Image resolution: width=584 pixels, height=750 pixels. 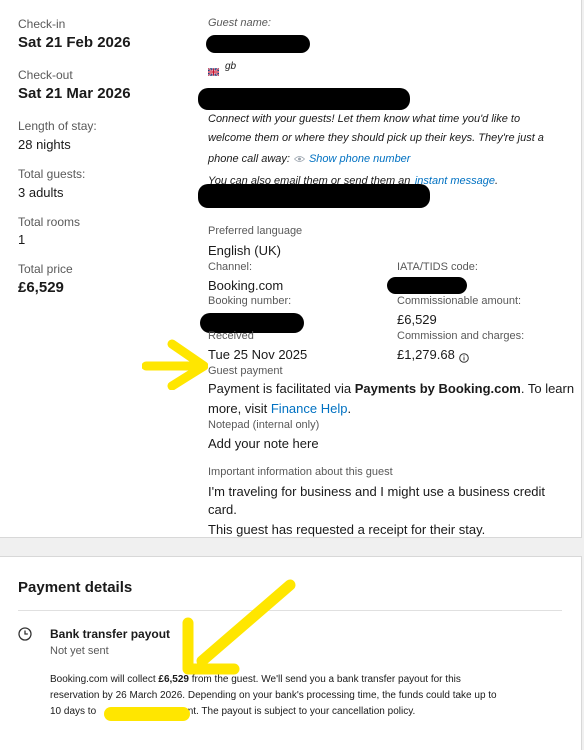 What do you see at coordinates (110, 634) in the screenshot?
I see `payout-title: Bank transfer payout` at bounding box center [110, 634].